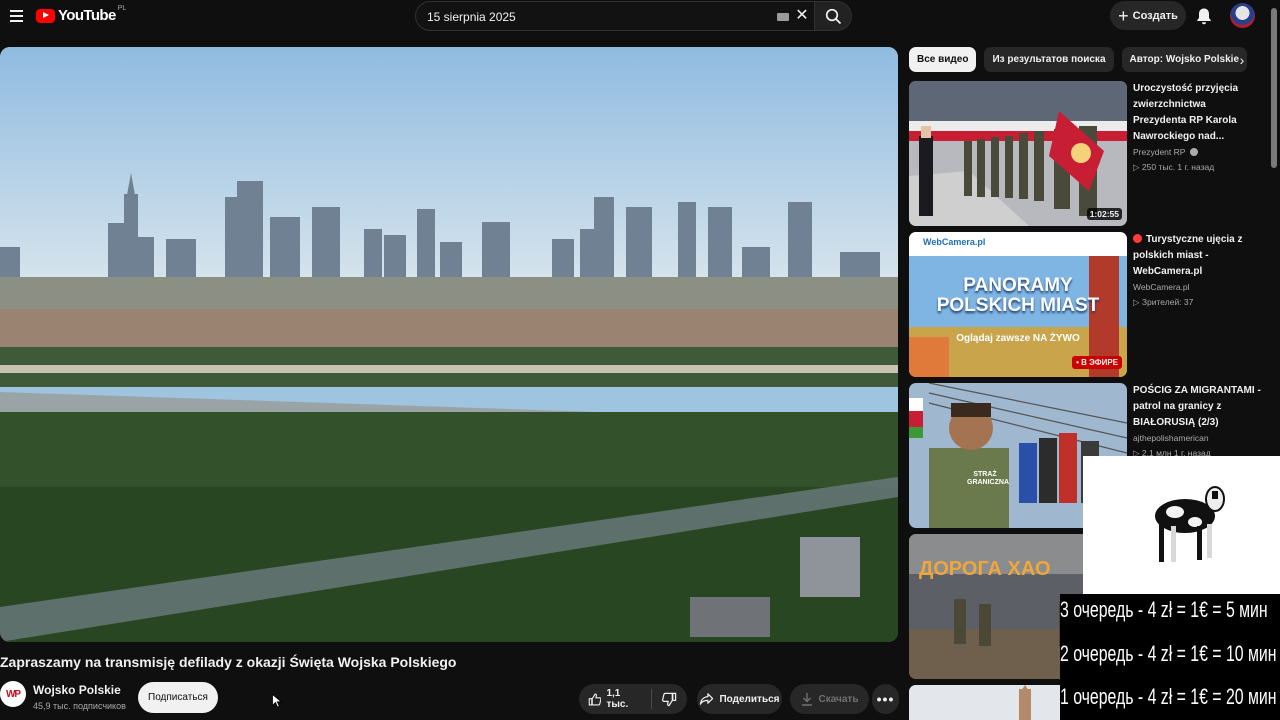  Describe the element at coordinates (1018, 338) in the screenshot. I see `panorama-thumbnail-subtitle: Oglądaj zawsze NA ŻYWO` at that location.